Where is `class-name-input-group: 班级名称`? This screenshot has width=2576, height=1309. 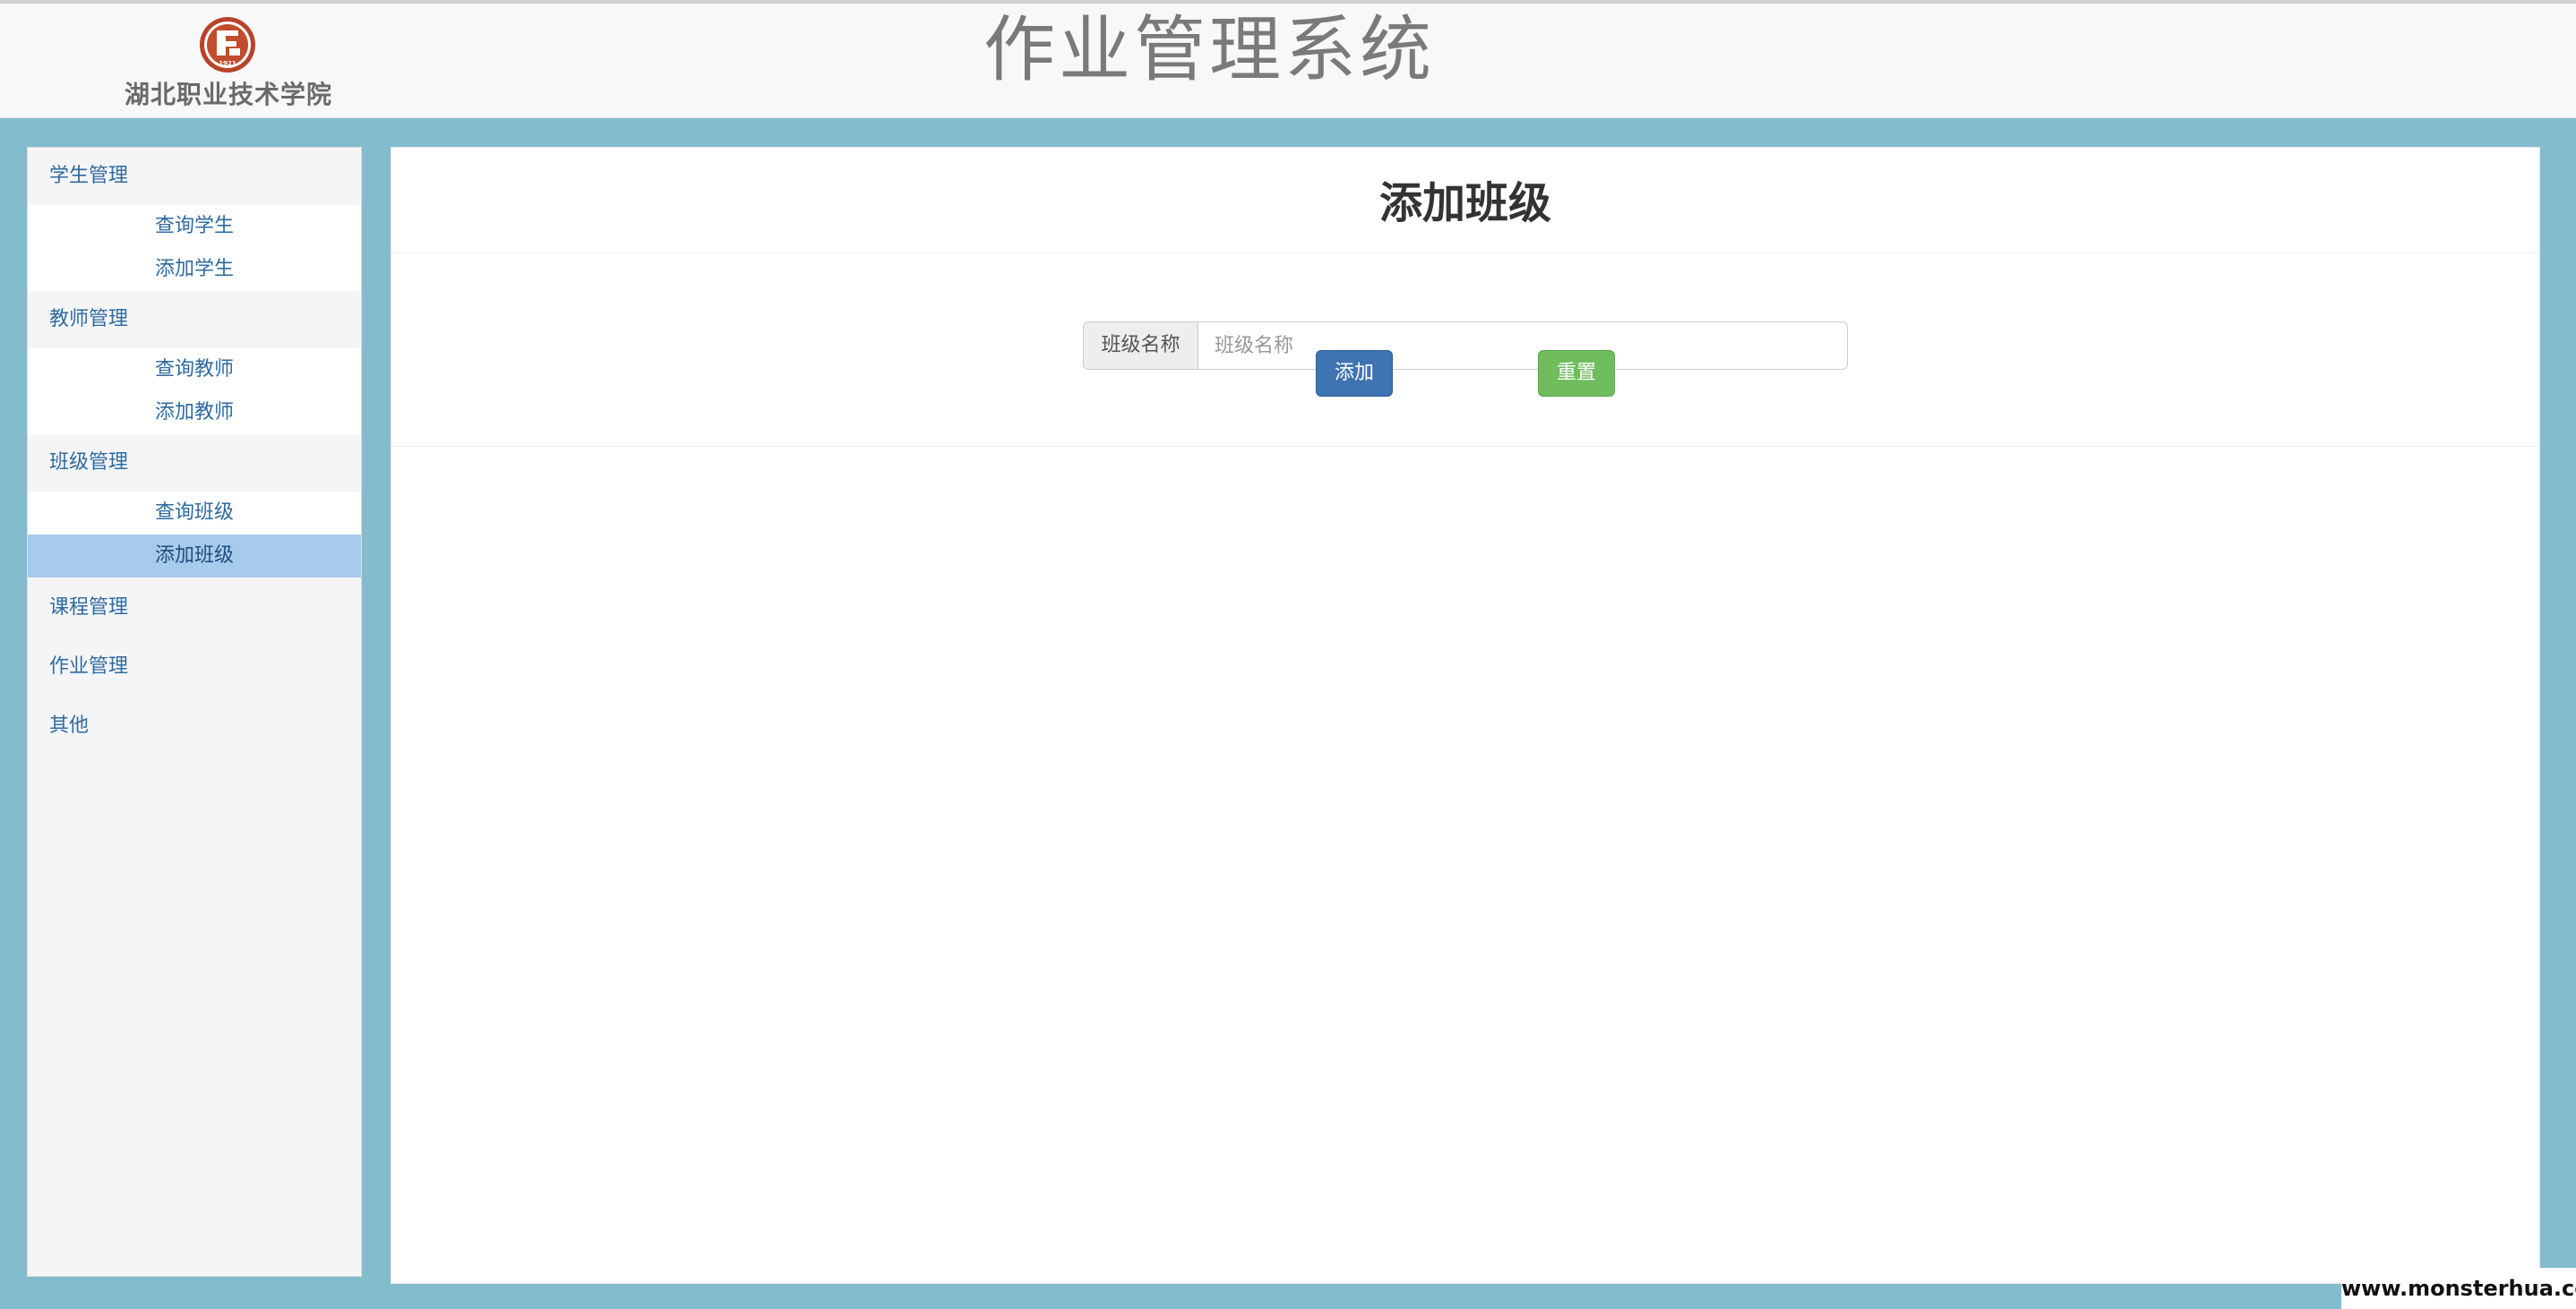 class-name-input-group: 班级名称 is located at coordinates (1465, 345).